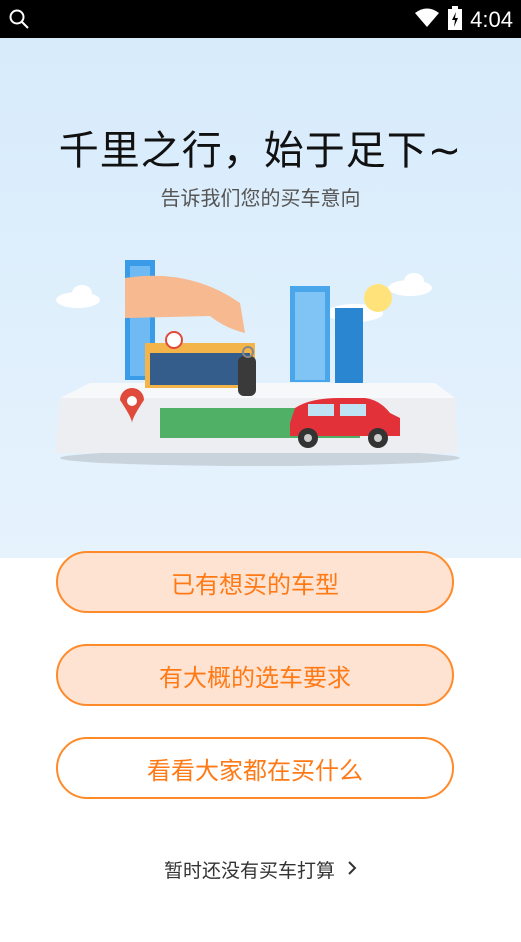 This screenshot has width=521, height=942. I want to click on sun-icon, so click(378, 298).